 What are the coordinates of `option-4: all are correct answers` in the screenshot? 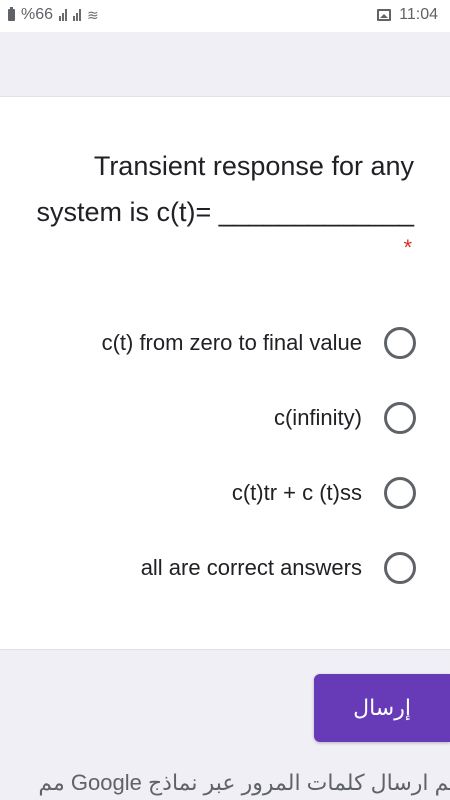 It's located at (216, 568).